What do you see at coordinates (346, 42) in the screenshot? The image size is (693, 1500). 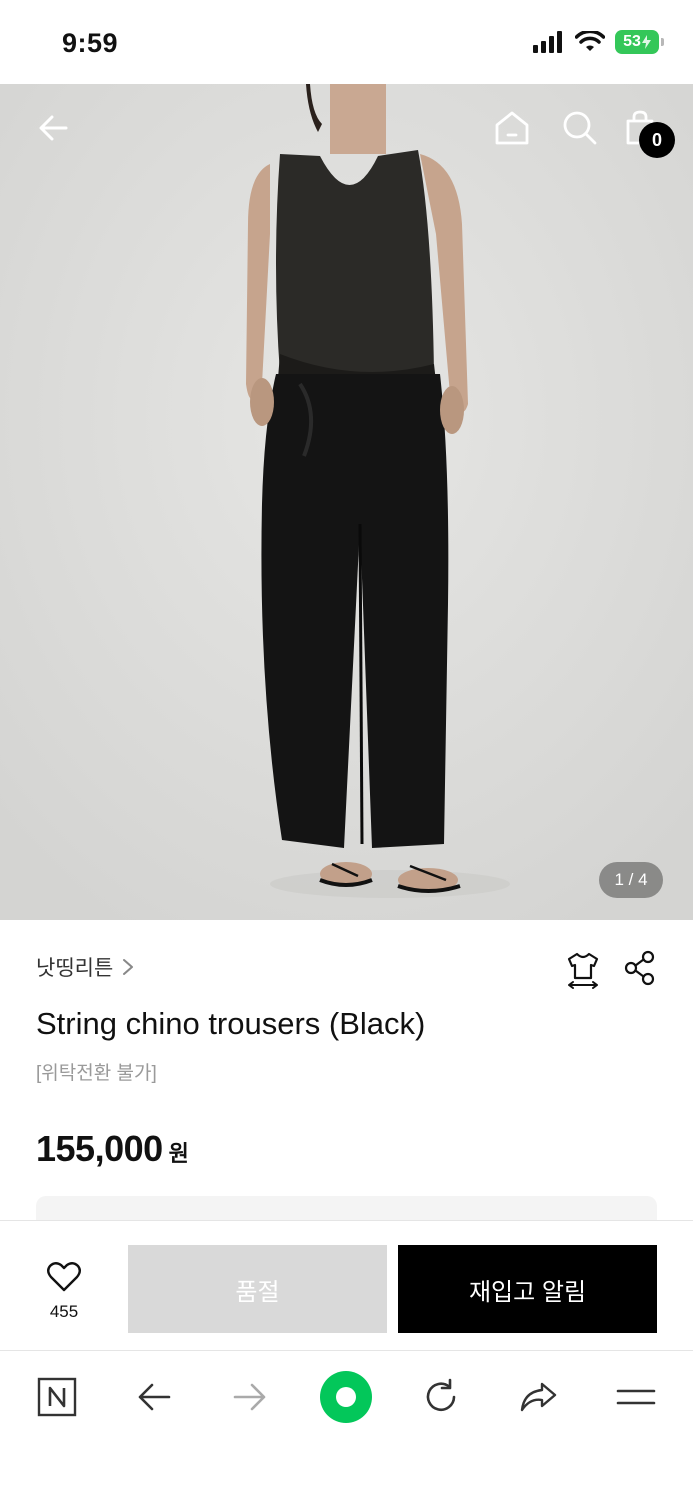 I see `status-bar: 9:59 53` at bounding box center [346, 42].